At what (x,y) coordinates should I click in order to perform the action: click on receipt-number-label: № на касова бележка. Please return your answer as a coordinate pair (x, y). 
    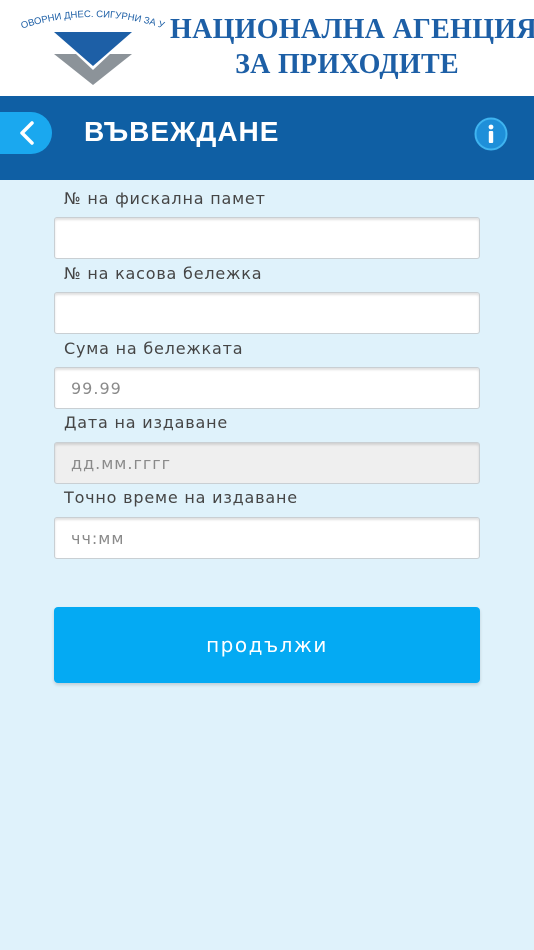
    Looking at the image, I should click on (163, 273).